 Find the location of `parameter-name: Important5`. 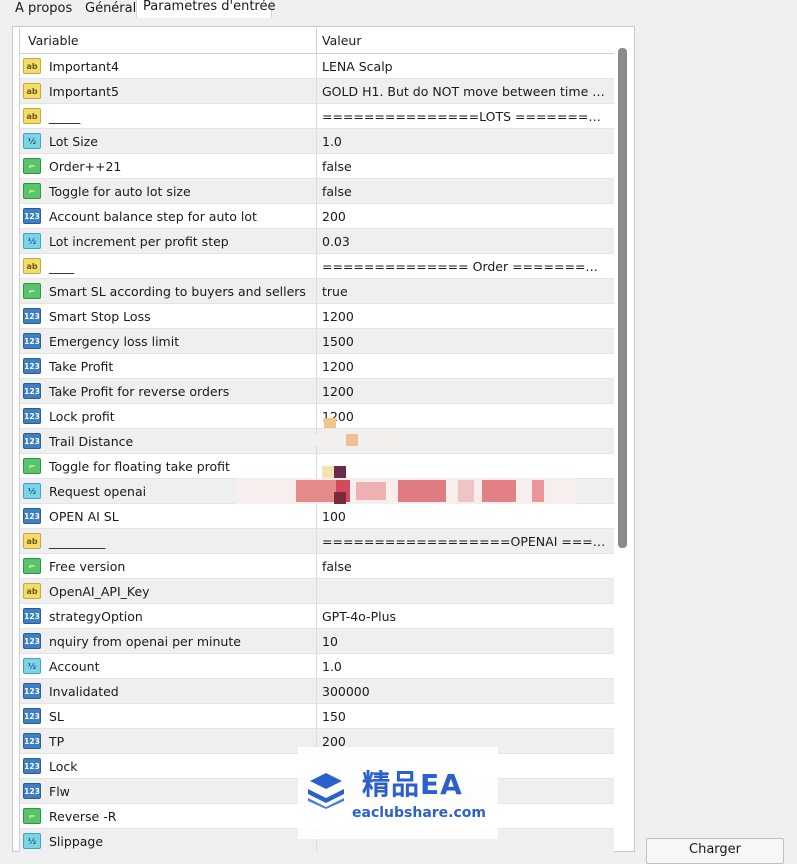

parameter-name: Important5 is located at coordinates (84, 91).